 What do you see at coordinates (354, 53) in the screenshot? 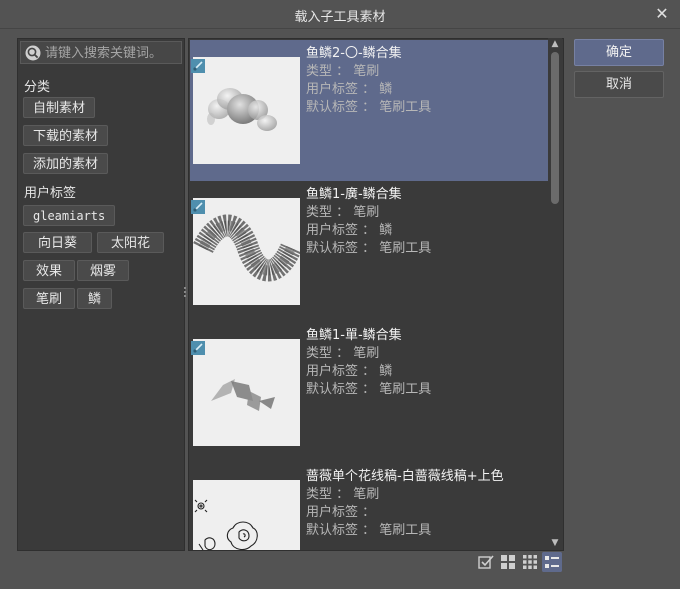
I see `item-title: 鱼鳞2-〇-鳞合集` at bounding box center [354, 53].